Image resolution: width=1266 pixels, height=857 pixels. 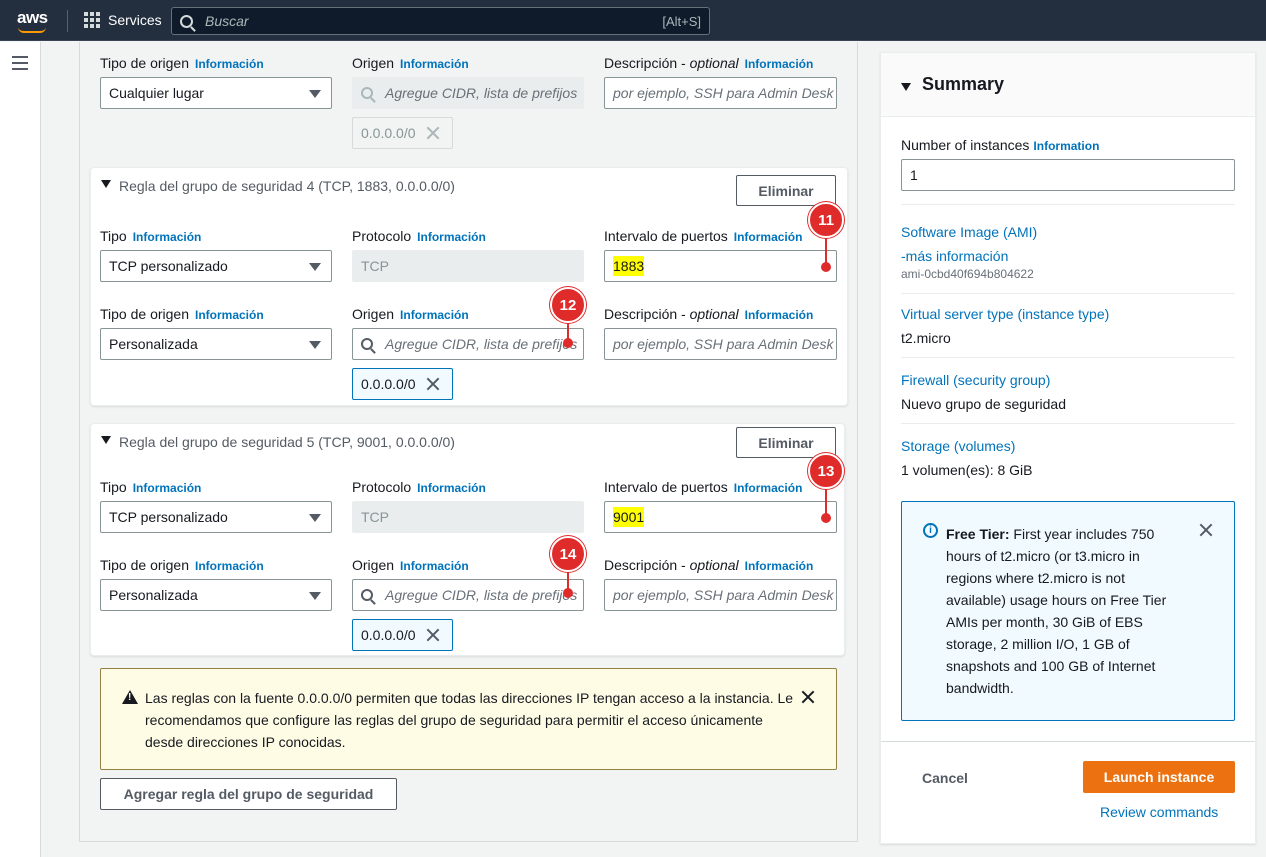 I want to click on nav-divider, so click(x=67, y=21).